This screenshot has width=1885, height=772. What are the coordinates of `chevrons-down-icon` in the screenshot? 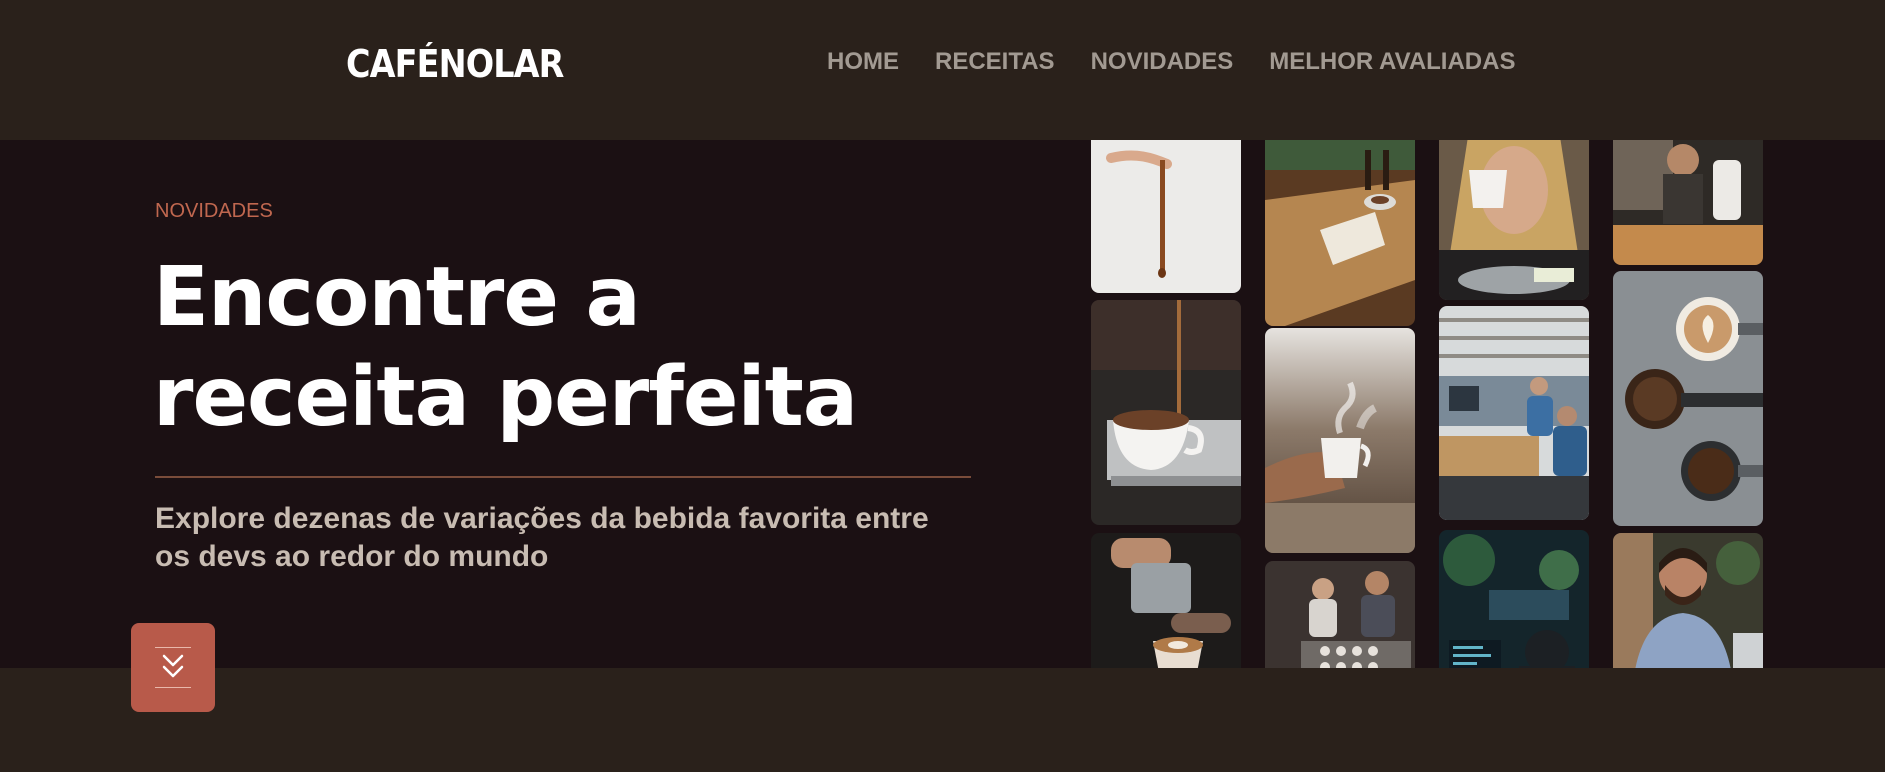 It's located at (173, 666).